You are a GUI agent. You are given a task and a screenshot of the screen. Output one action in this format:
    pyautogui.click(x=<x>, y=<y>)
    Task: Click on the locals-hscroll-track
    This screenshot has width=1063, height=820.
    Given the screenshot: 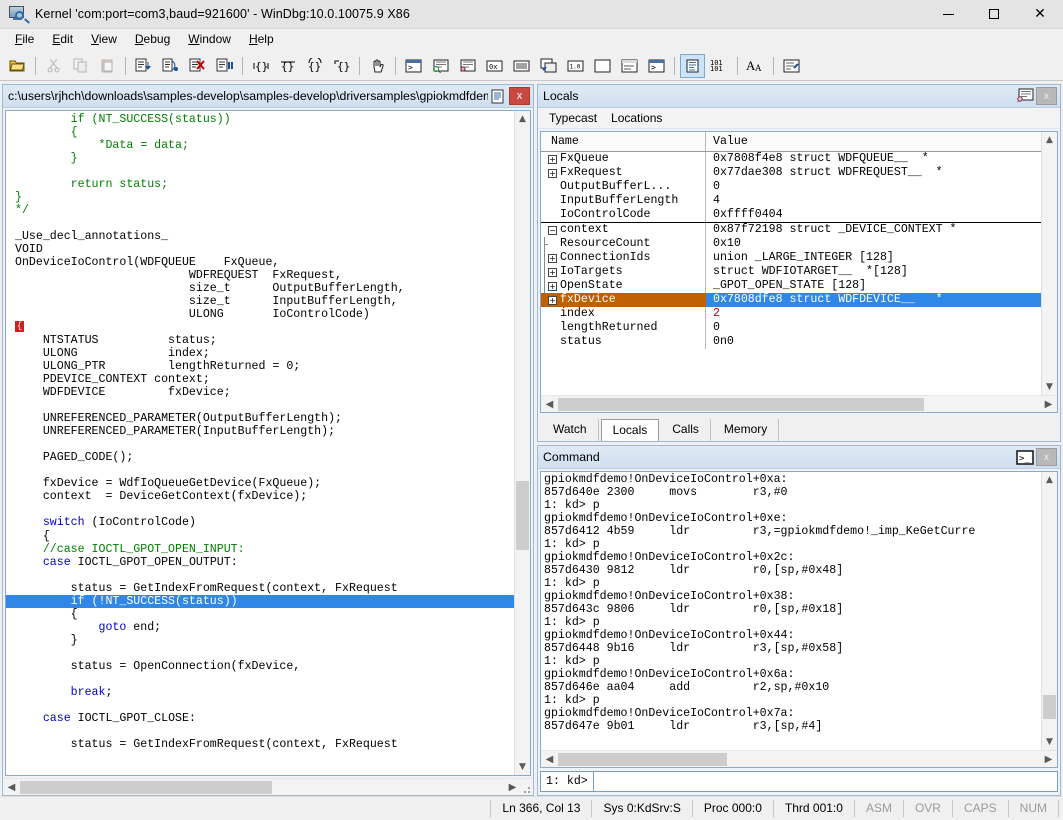 What is the action you would take?
    pyautogui.click(x=799, y=404)
    